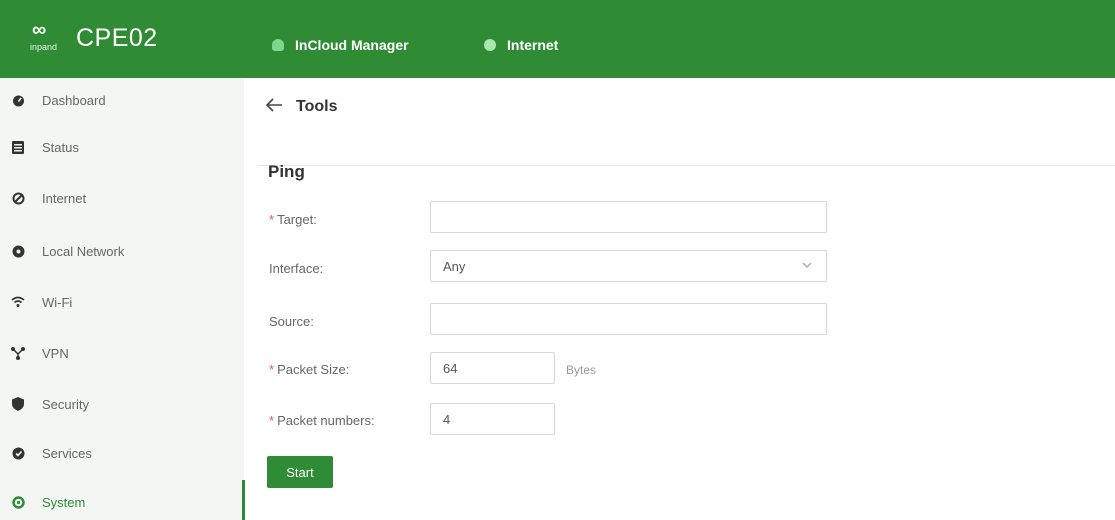 This screenshot has height=520, width=1115. Describe the element at coordinates (83, 251) in the screenshot. I see `sidebar-item-label: Local Network` at that location.